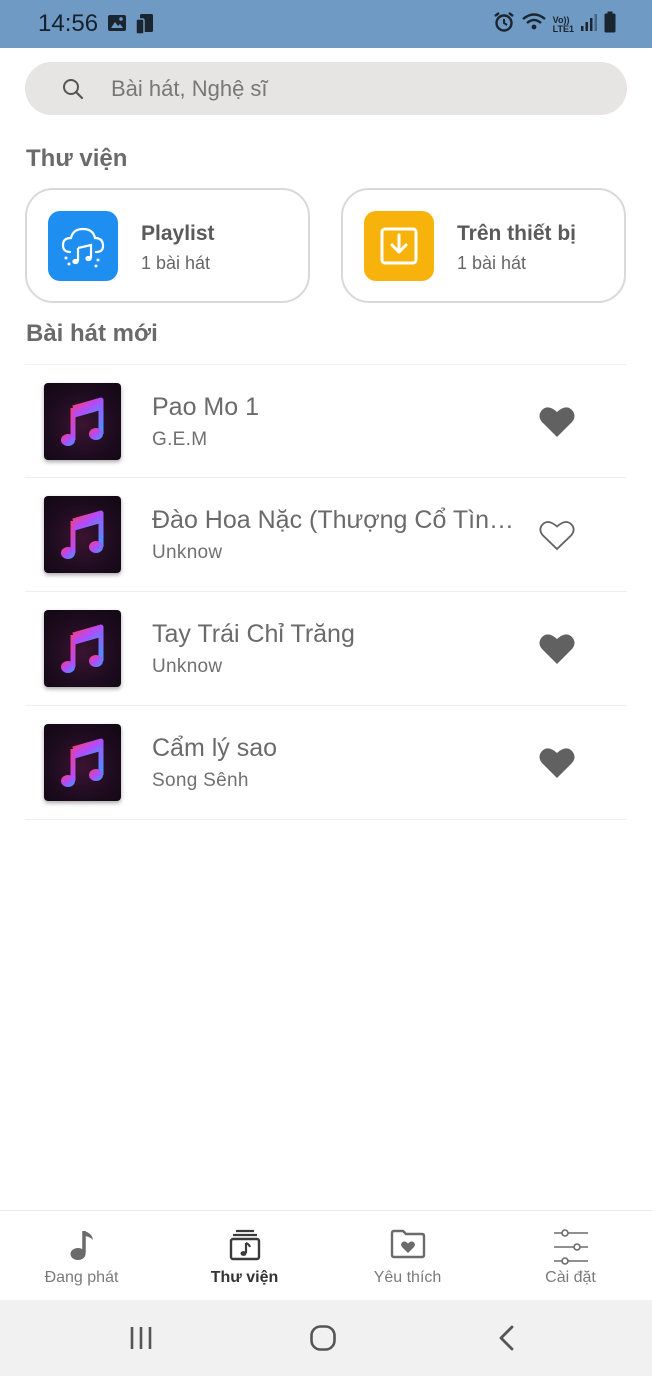  I want to click on signal-icon, so click(589, 24).